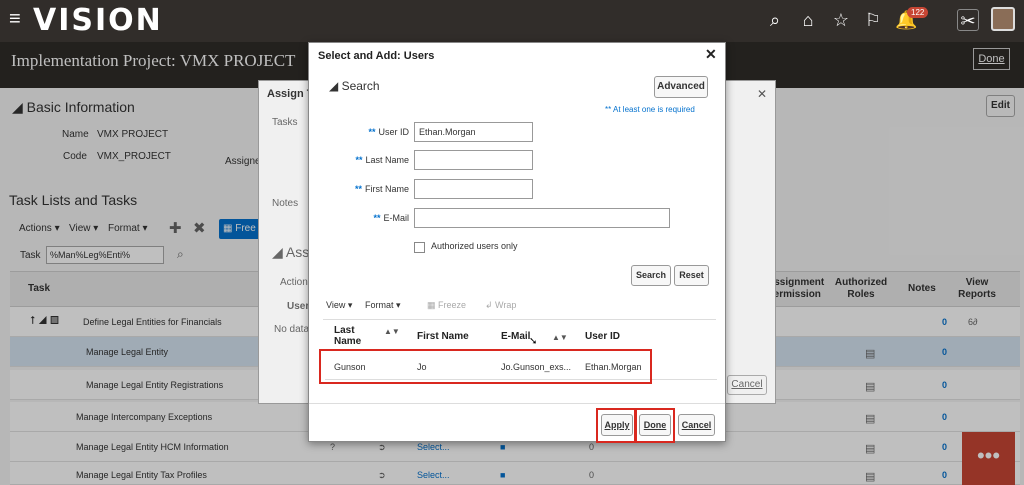 This screenshot has height=485, width=1024. Describe the element at coordinates (285, 203) in the screenshot. I see `assign-notes-label: Notes` at that location.